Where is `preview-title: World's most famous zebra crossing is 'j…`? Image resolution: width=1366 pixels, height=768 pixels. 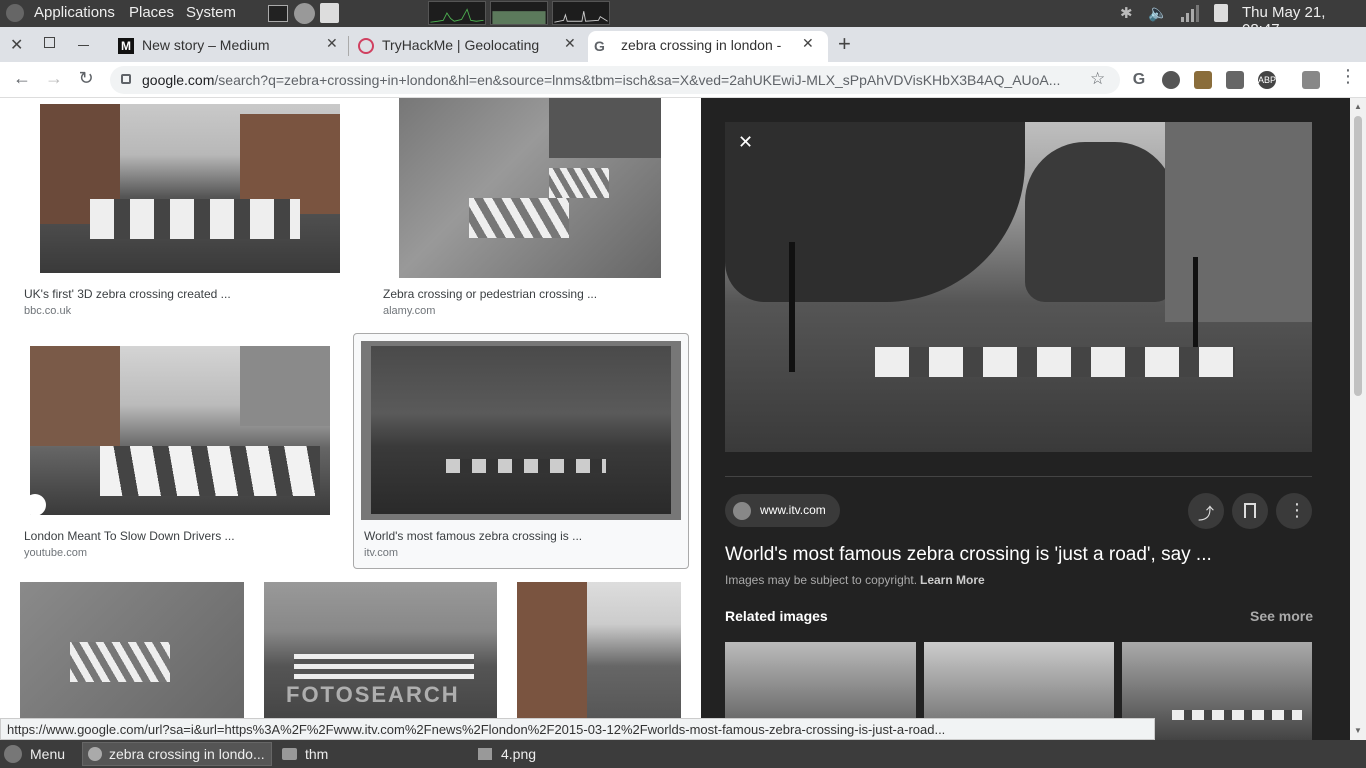 preview-title: World's most famous zebra crossing is 'j… is located at coordinates (968, 555).